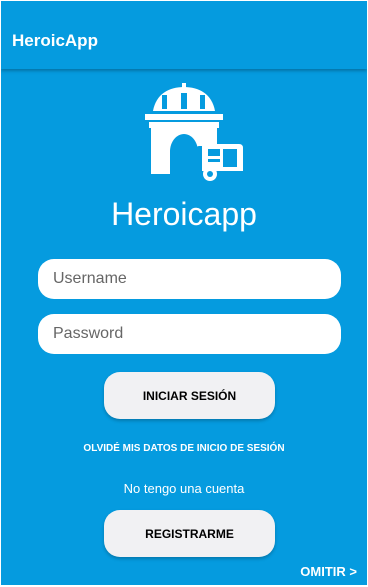 The height and width of the screenshot is (587, 368). What do you see at coordinates (189, 533) in the screenshot?
I see `register-button: REGISTRARME` at bounding box center [189, 533].